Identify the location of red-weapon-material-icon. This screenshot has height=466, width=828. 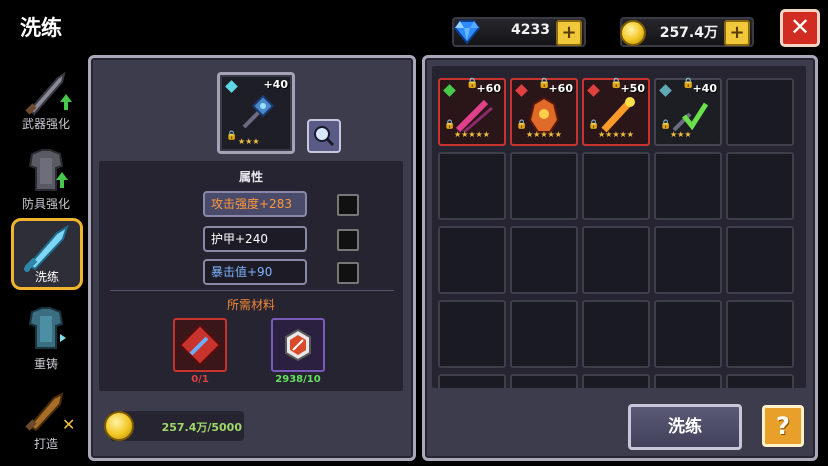
(200, 345).